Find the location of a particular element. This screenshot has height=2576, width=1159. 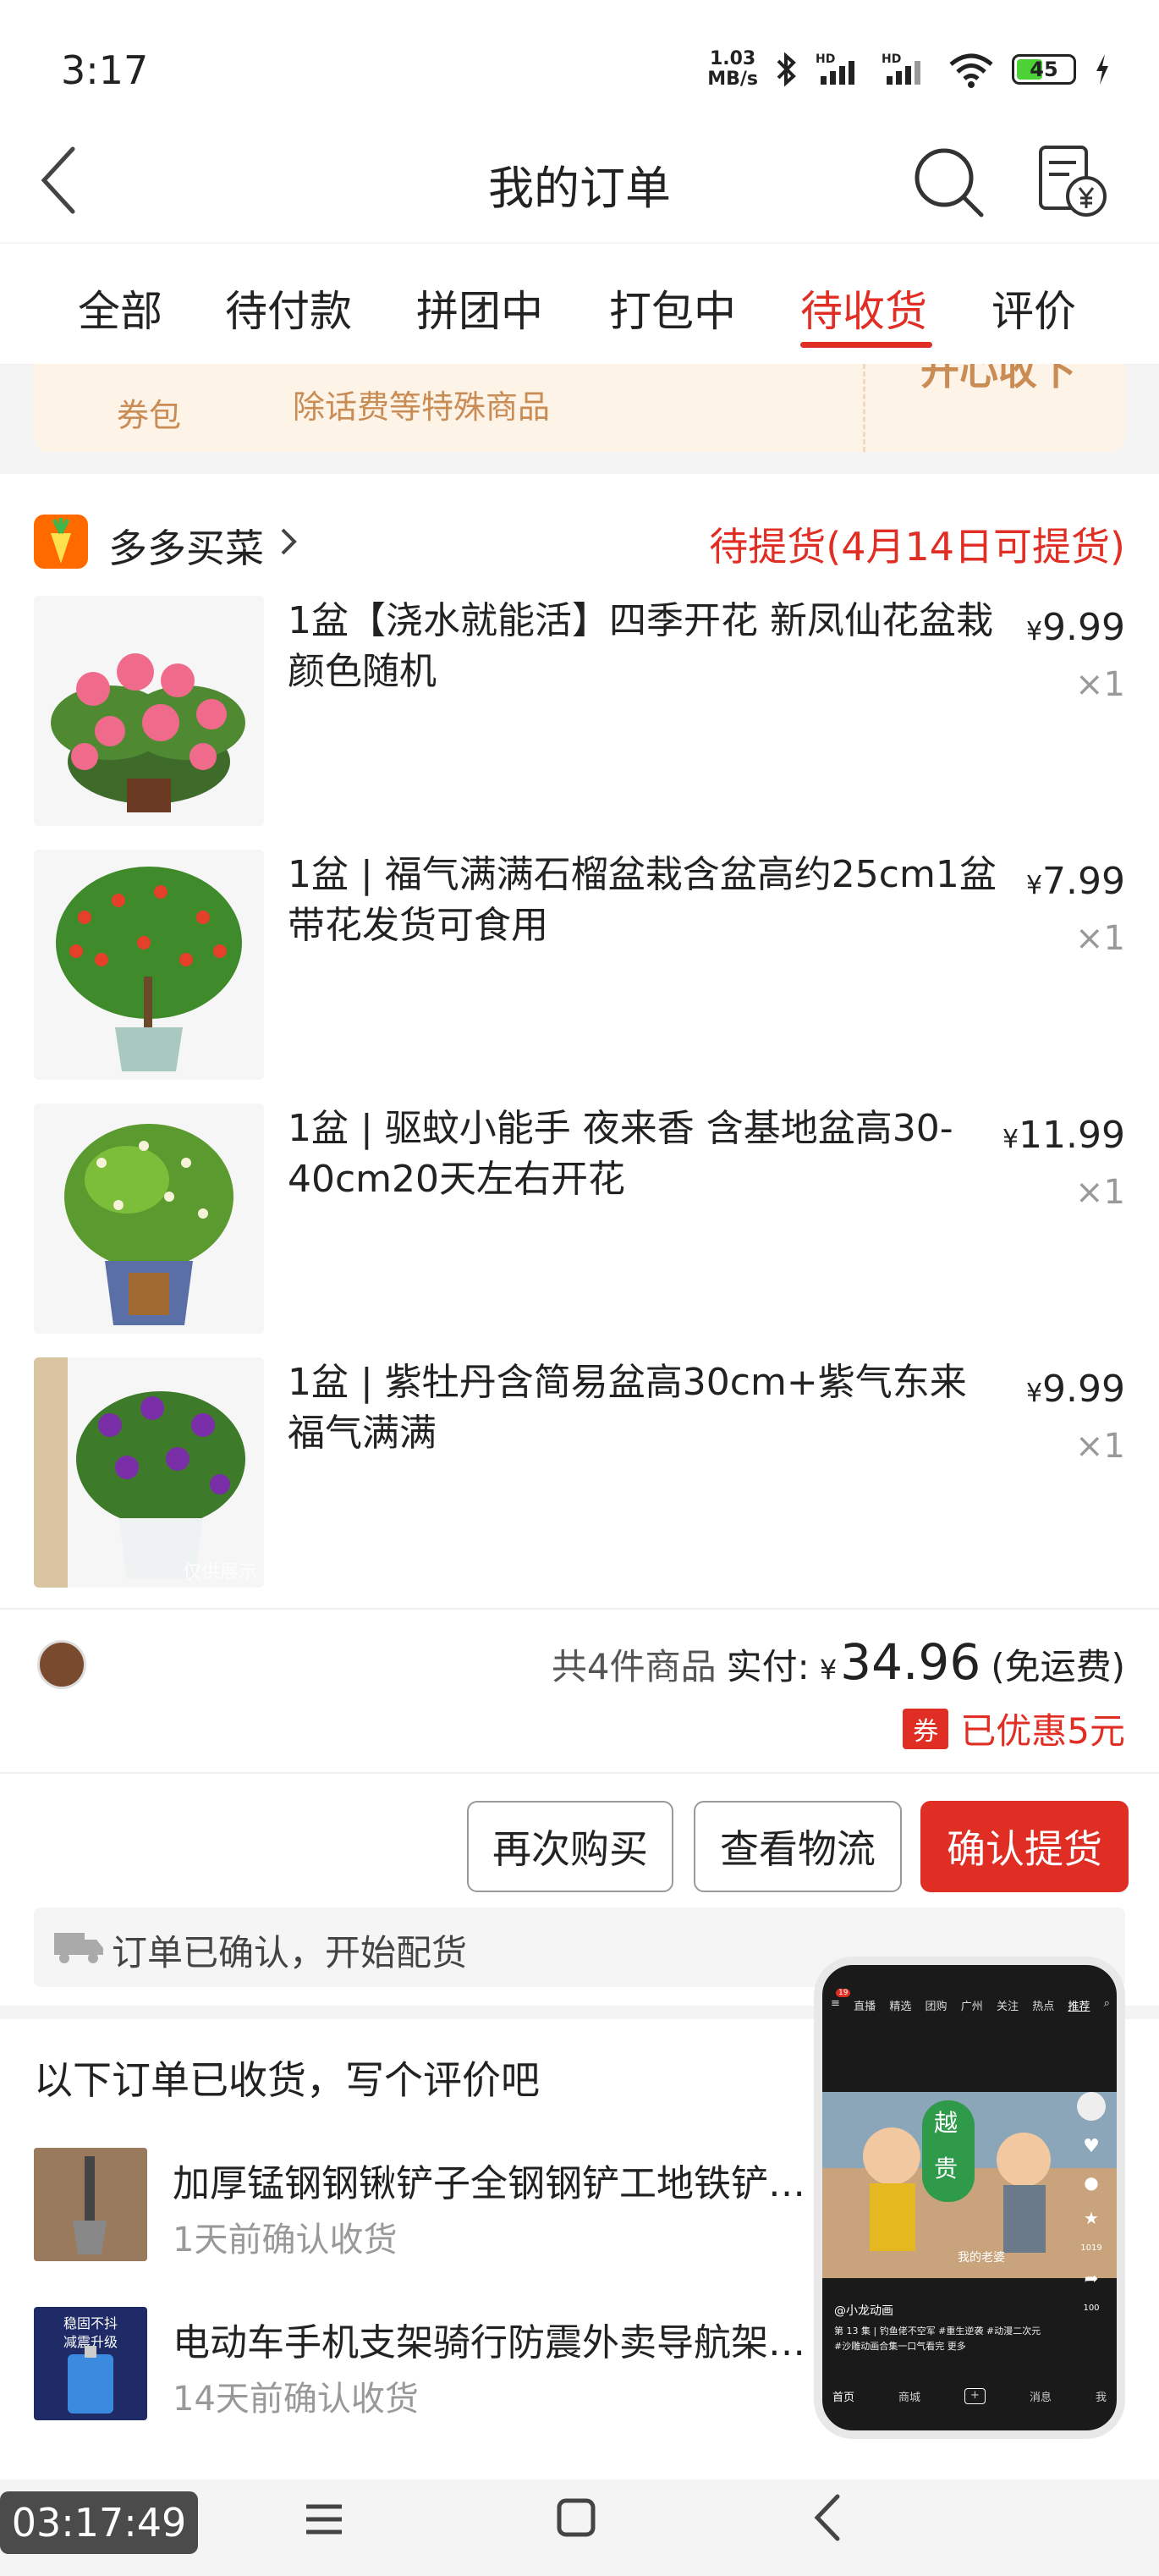

home-icon is located at coordinates (576, 2517).